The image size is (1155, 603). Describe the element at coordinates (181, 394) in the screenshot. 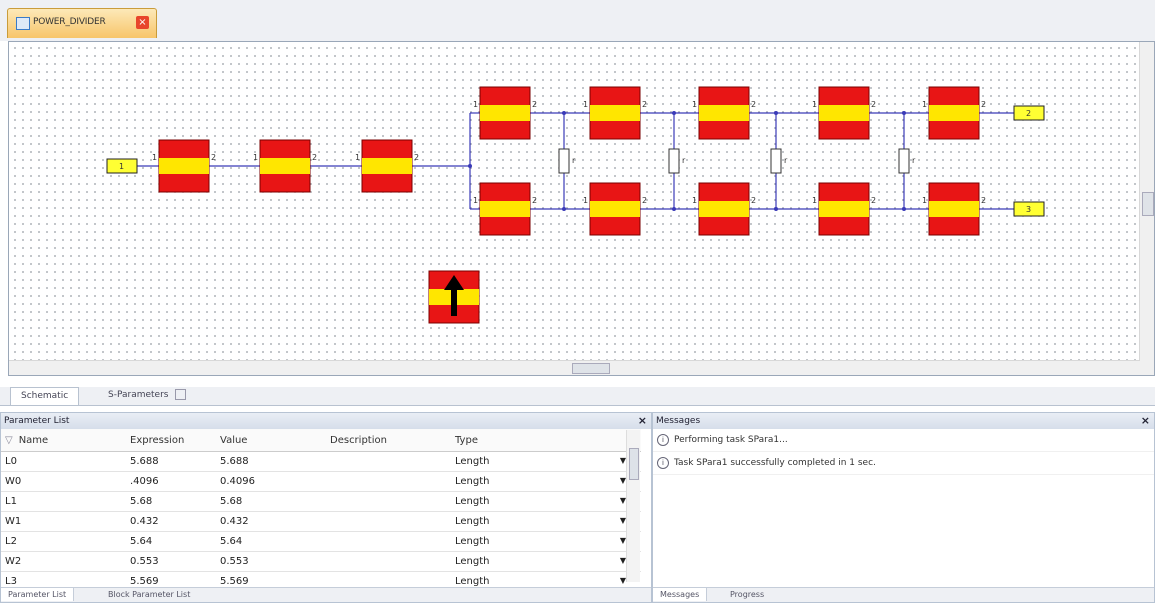

I see `close-icon` at that location.